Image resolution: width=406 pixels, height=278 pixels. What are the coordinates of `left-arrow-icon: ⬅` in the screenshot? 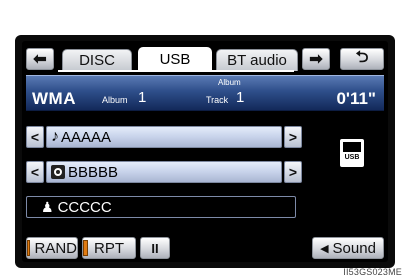 It's located at (40, 59).